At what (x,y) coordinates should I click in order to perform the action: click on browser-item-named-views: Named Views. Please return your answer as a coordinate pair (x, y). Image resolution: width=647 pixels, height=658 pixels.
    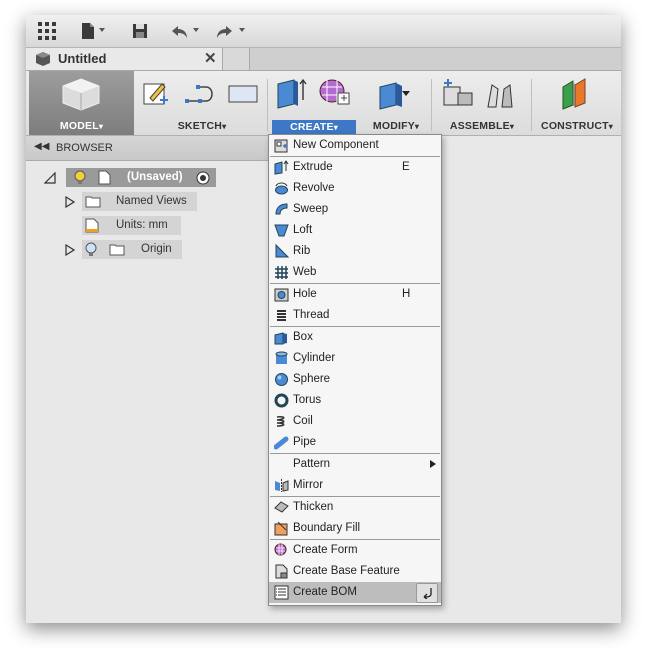
    Looking at the image, I should click on (139, 201).